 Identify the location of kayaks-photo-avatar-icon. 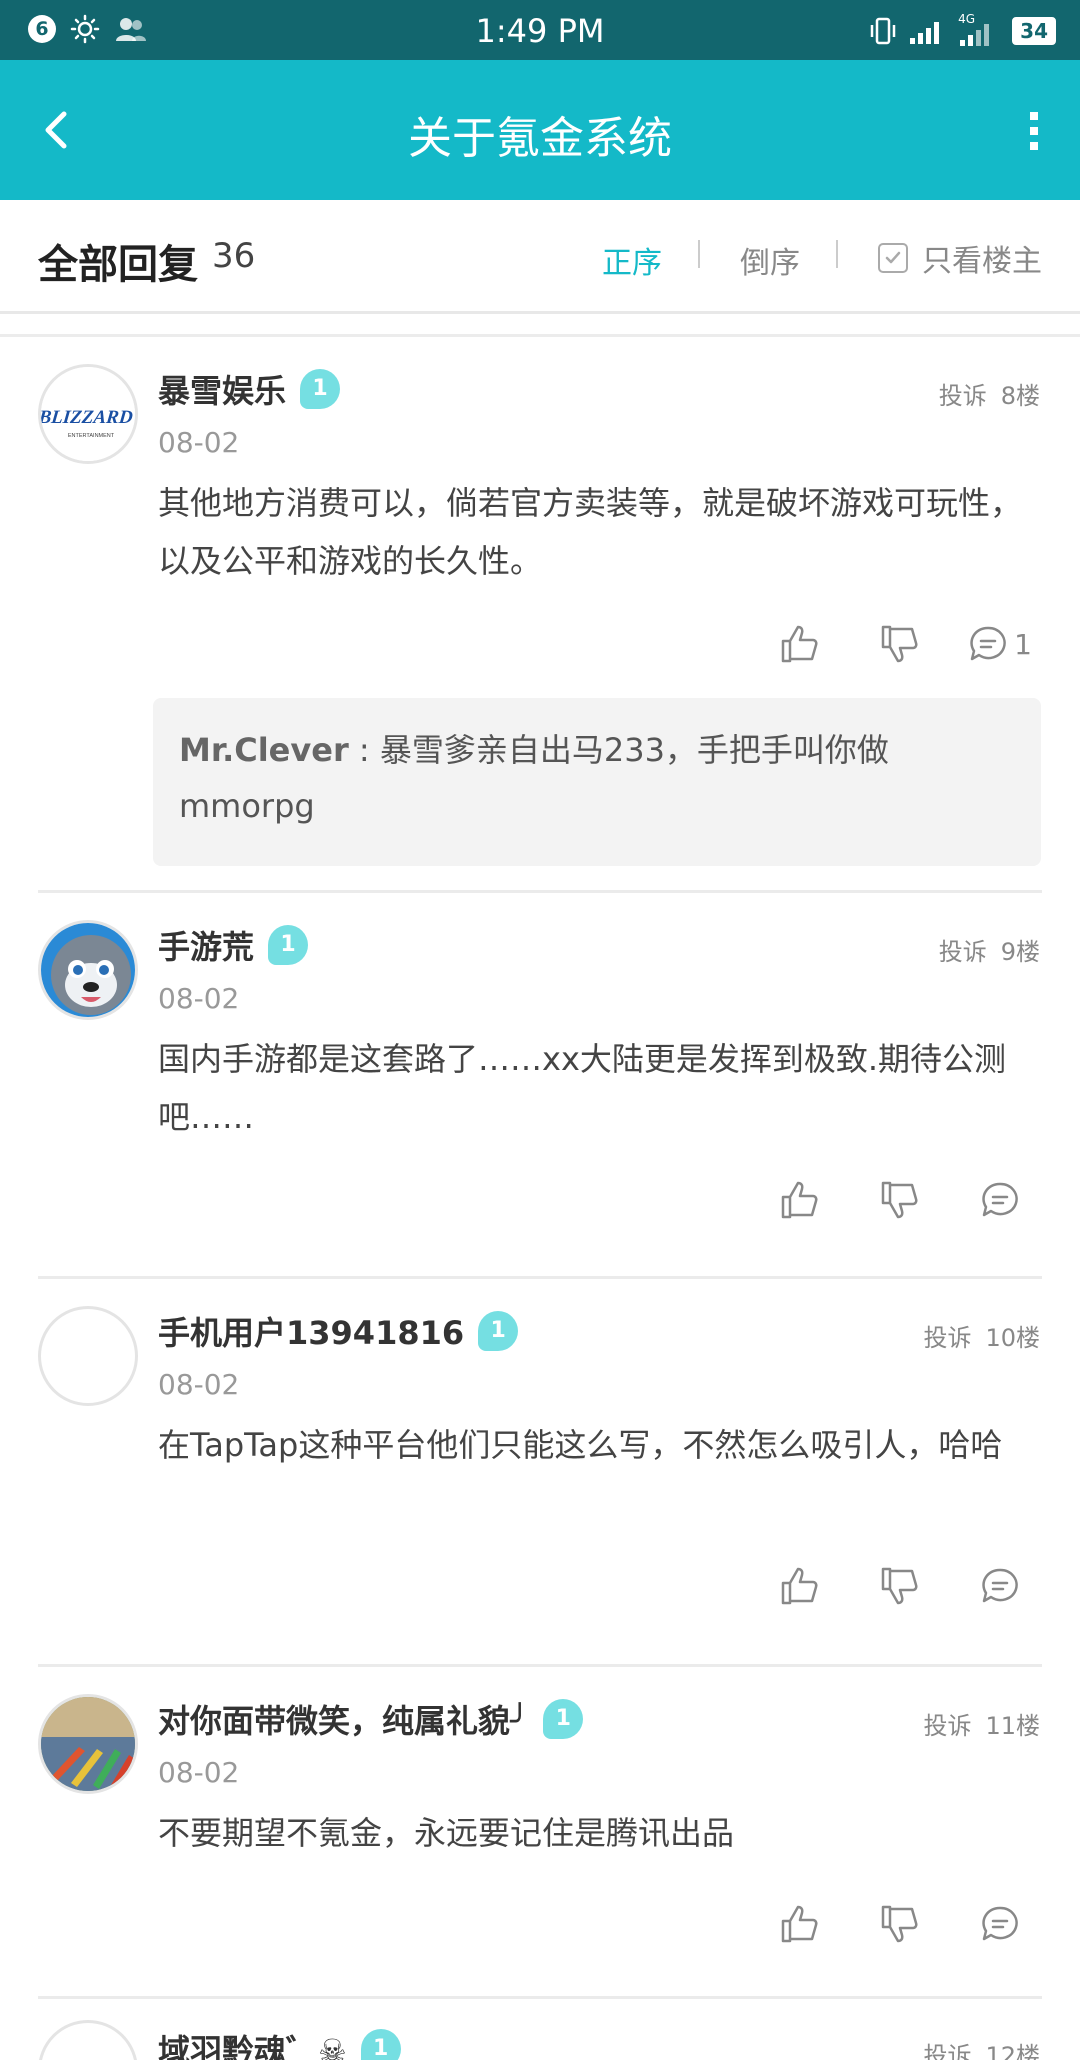
(88, 1744).